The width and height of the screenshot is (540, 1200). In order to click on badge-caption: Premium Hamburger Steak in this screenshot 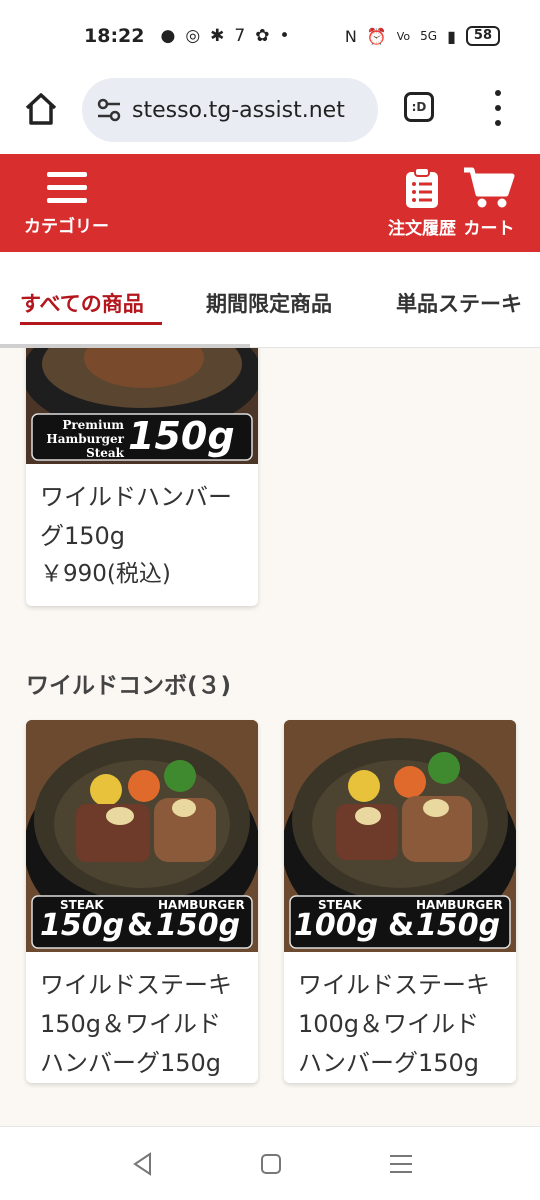, I will do `click(81, 439)`.